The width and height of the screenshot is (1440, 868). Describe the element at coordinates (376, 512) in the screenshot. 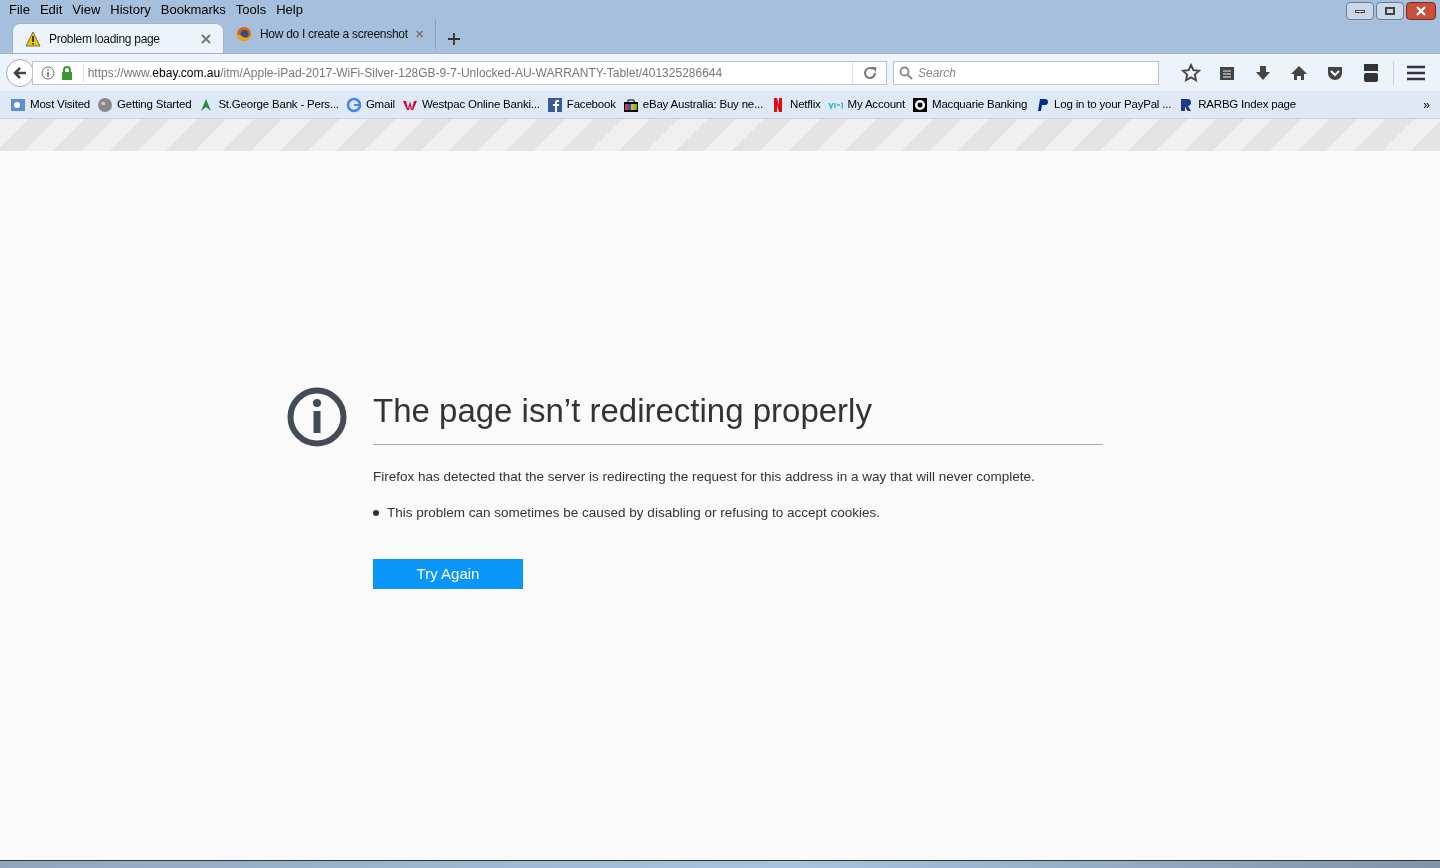

I see `bullet-icon` at that location.